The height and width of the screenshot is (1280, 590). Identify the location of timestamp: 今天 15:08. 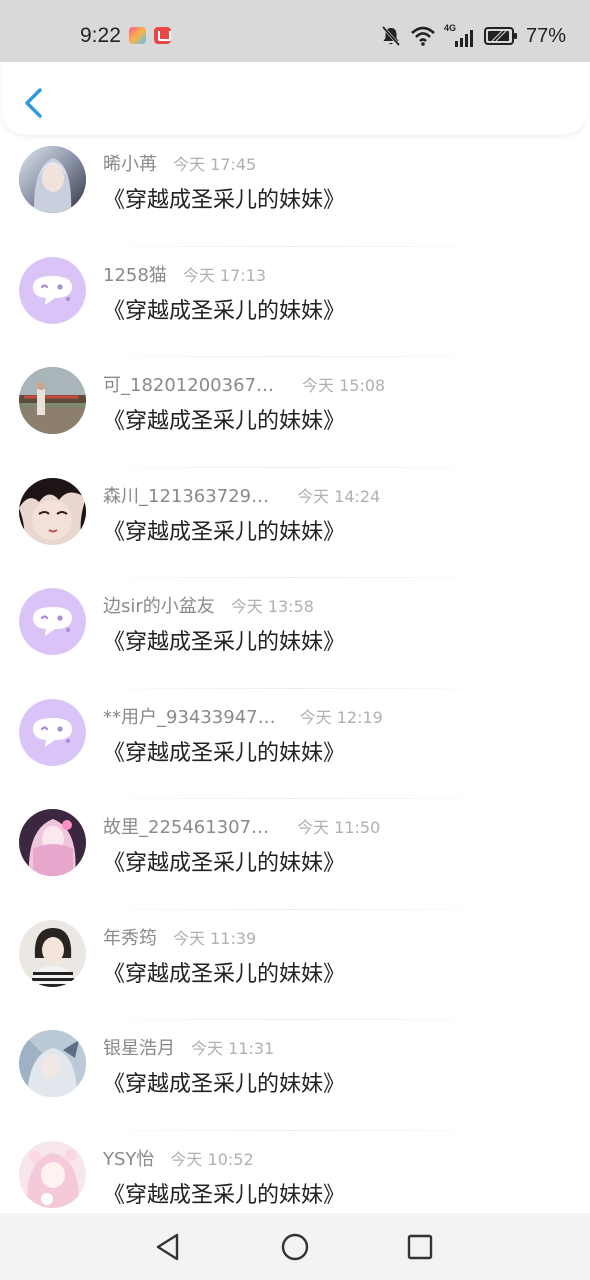
(343, 385).